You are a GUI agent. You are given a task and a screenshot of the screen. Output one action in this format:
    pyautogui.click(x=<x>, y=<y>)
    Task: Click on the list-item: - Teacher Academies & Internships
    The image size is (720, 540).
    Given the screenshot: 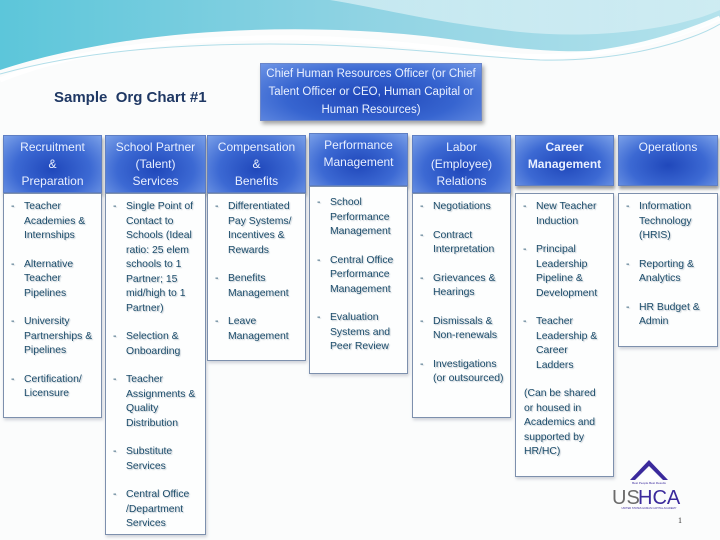 What is the action you would take?
    pyautogui.click(x=51, y=222)
    